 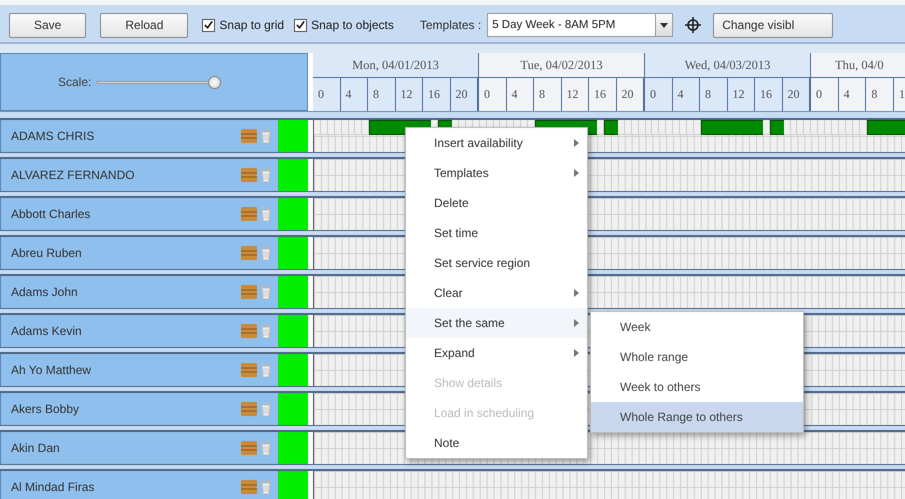 I want to click on submenu-item: Whole Range to others, so click(x=697, y=417).